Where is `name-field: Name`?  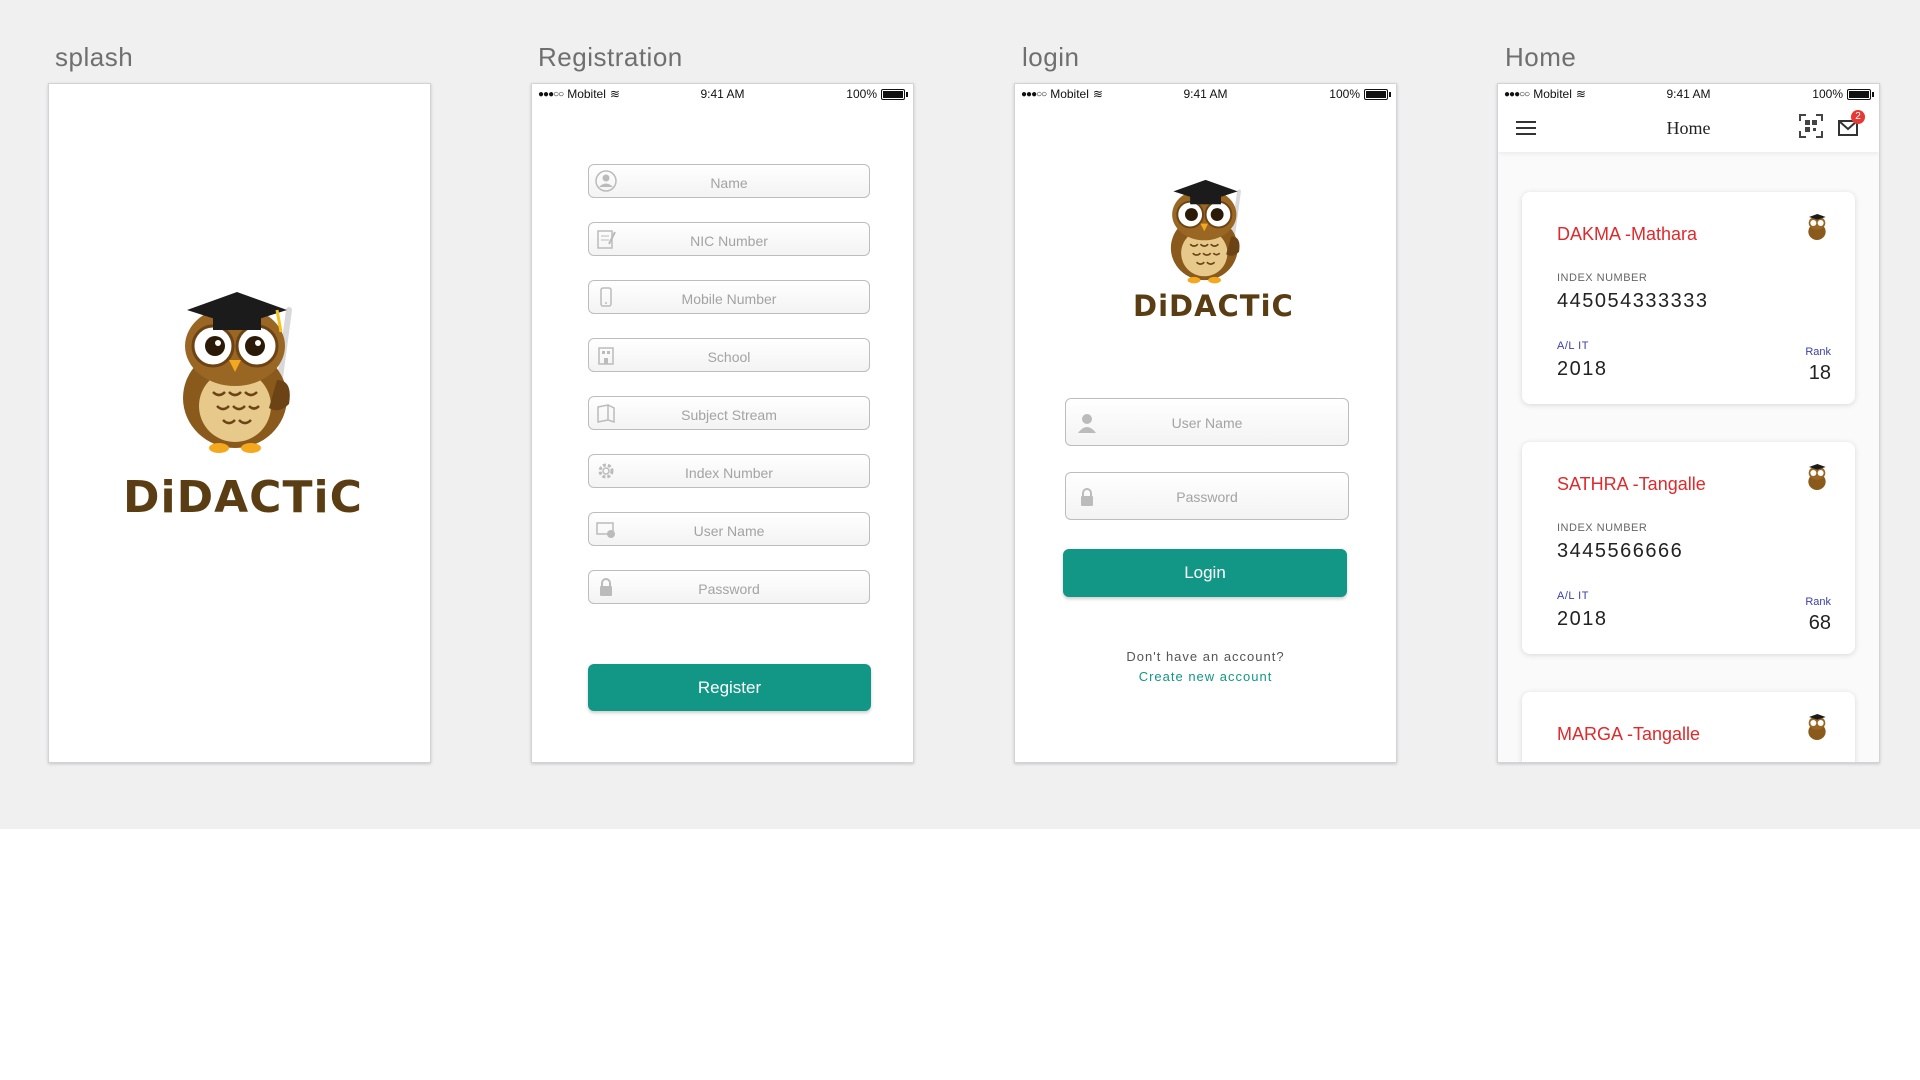 name-field: Name is located at coordinates (729, 181).